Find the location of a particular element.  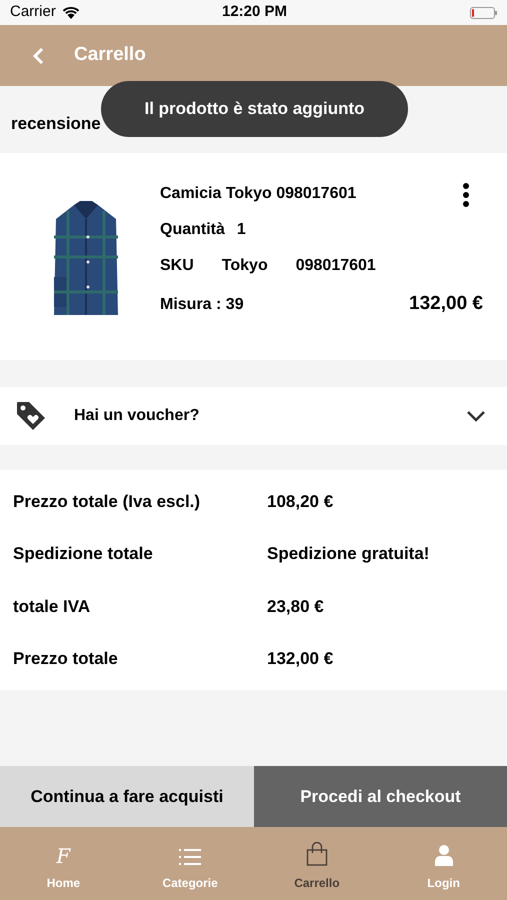

continue-shopping-button: Continua a fare acquisti is located at coordinates (127, 796).